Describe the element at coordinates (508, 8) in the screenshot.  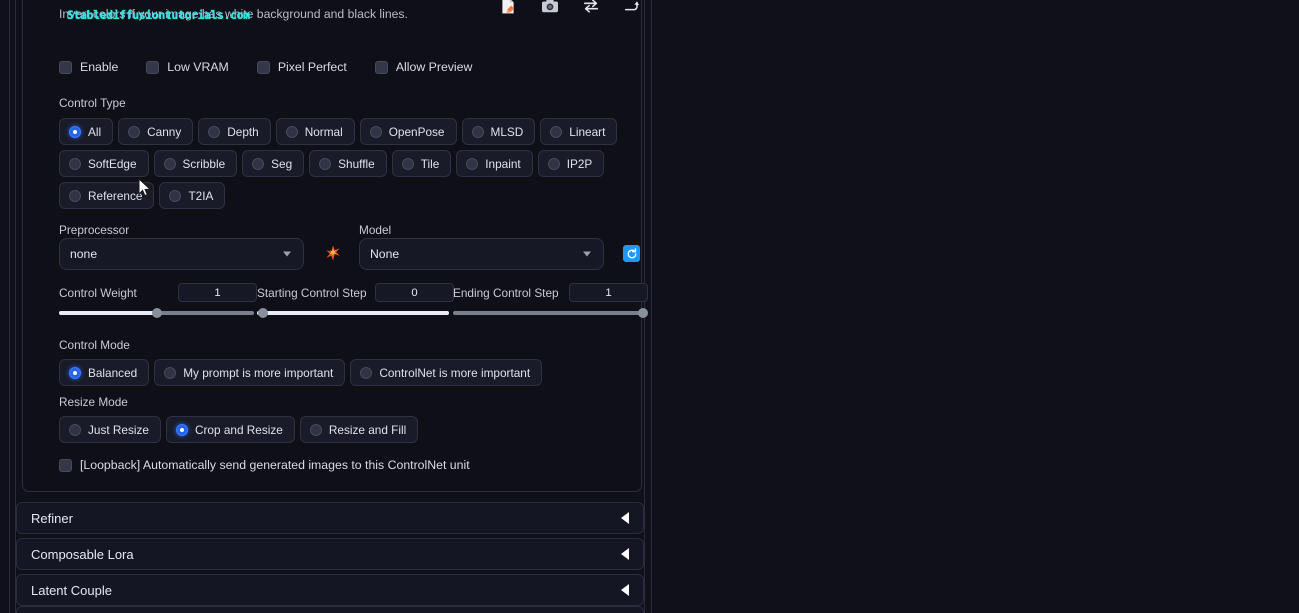
I see `edit-document-icon` at that location.